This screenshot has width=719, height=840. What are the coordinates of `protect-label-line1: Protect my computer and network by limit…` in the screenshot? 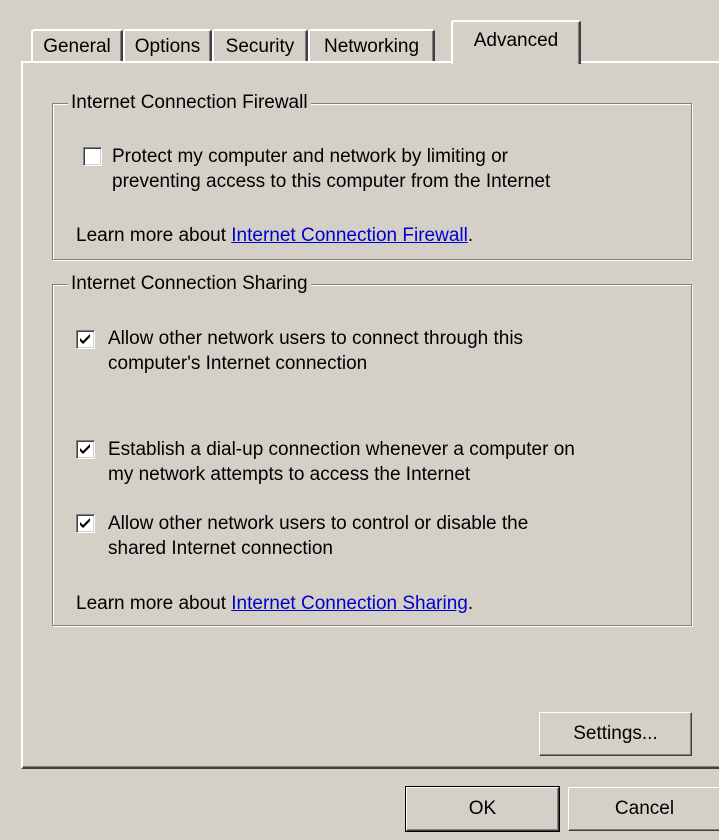 It's located at (310, 156).